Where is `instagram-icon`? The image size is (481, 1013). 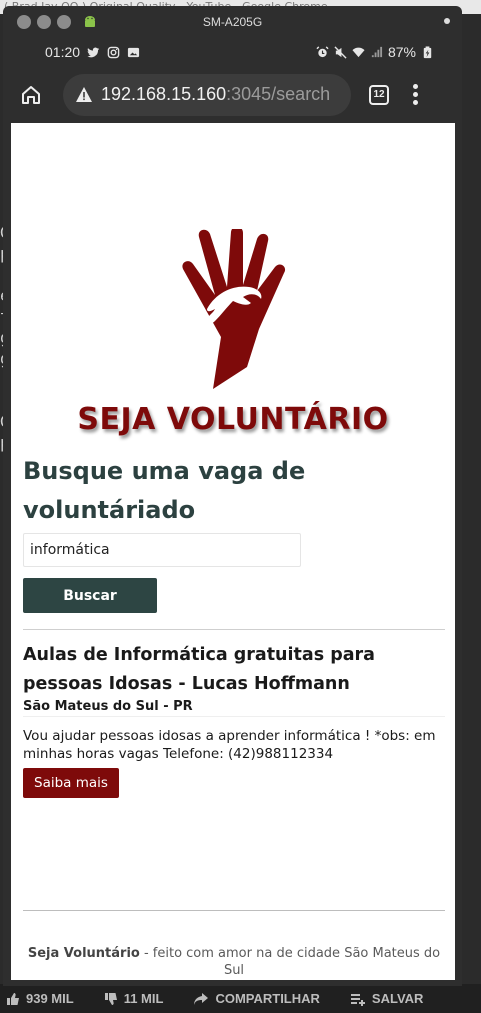
instagram-icon is located at coordinates (113, 52).